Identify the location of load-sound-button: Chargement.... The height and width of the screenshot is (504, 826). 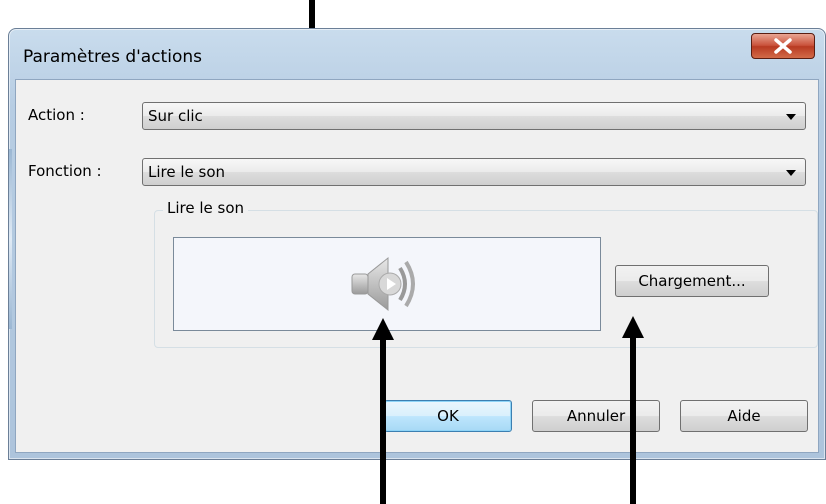
(692, 281).